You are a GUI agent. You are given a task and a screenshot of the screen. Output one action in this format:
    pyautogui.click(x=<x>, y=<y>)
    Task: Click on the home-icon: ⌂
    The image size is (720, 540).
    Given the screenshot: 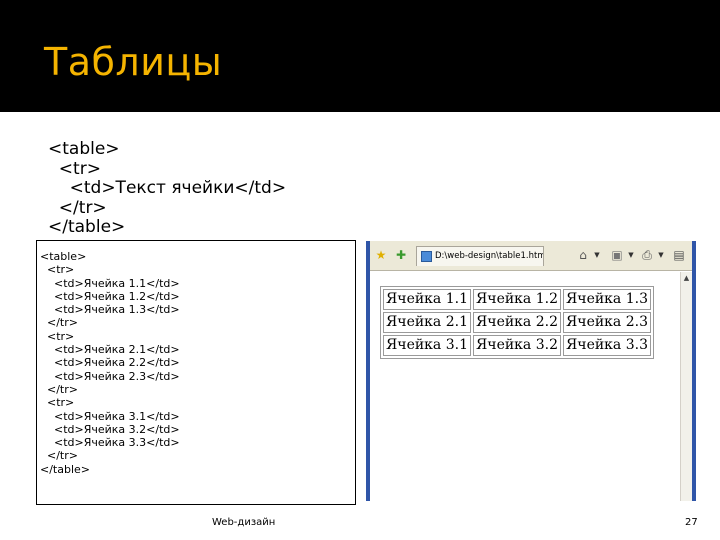 What is the action you would take?
    pyautogui.click(x=583, y=255)
    